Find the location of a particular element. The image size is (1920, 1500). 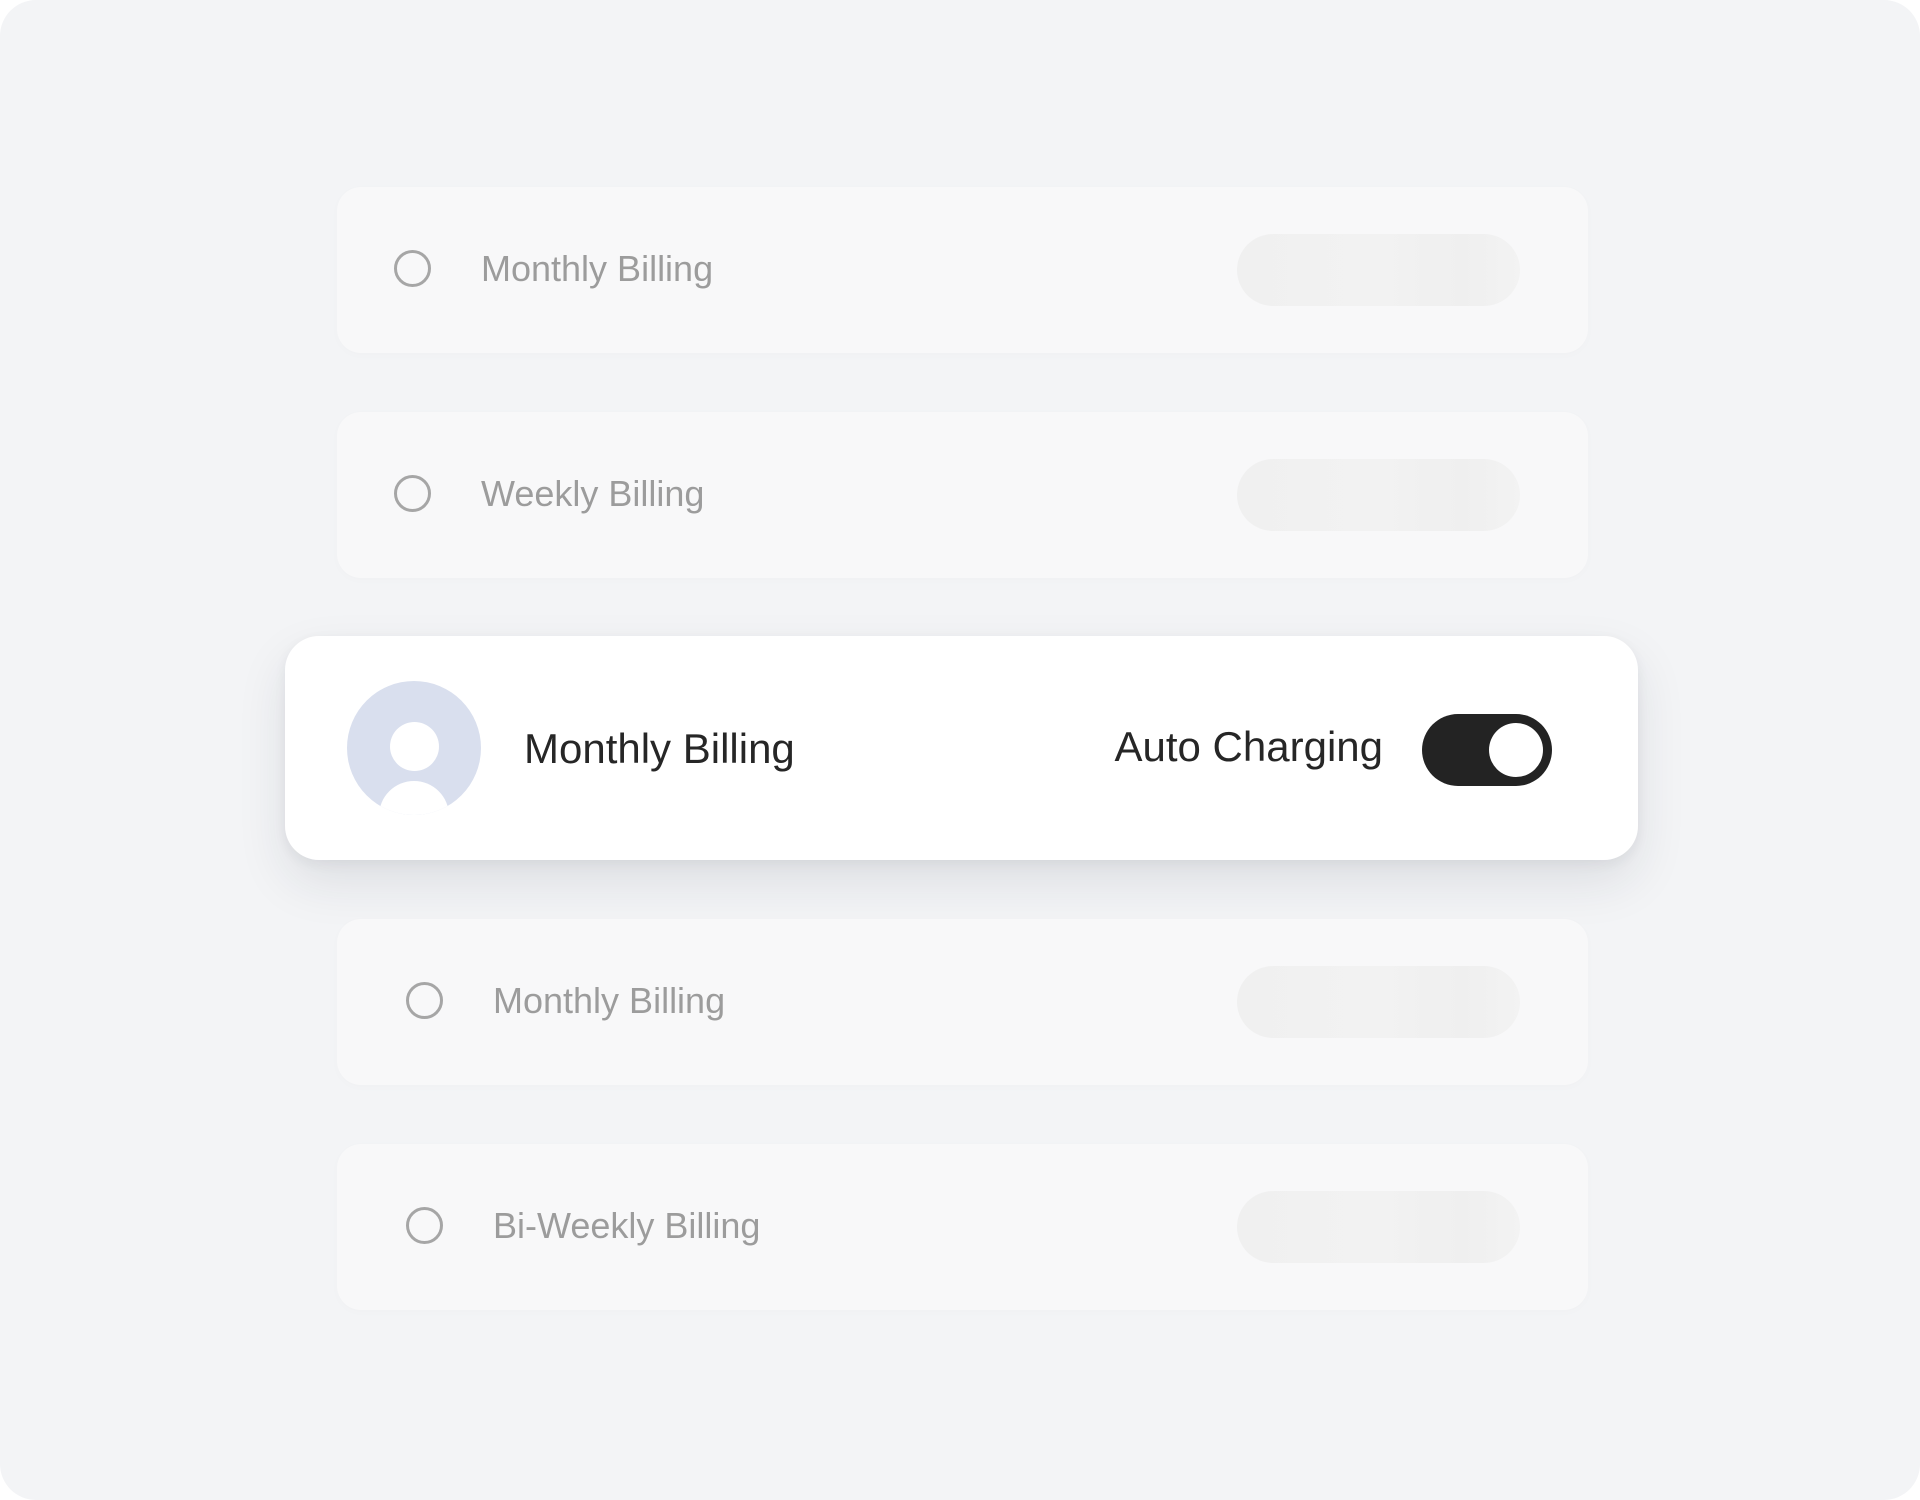

billing-option-monthly-2: Monthly Billing is located at coordinates (962, 1002).